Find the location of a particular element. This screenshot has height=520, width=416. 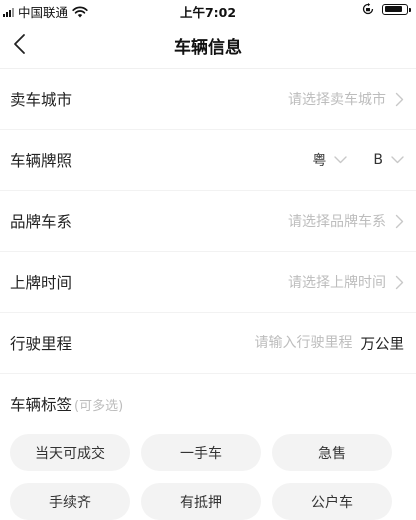

battery-fill is located at coordinates (393, 9).